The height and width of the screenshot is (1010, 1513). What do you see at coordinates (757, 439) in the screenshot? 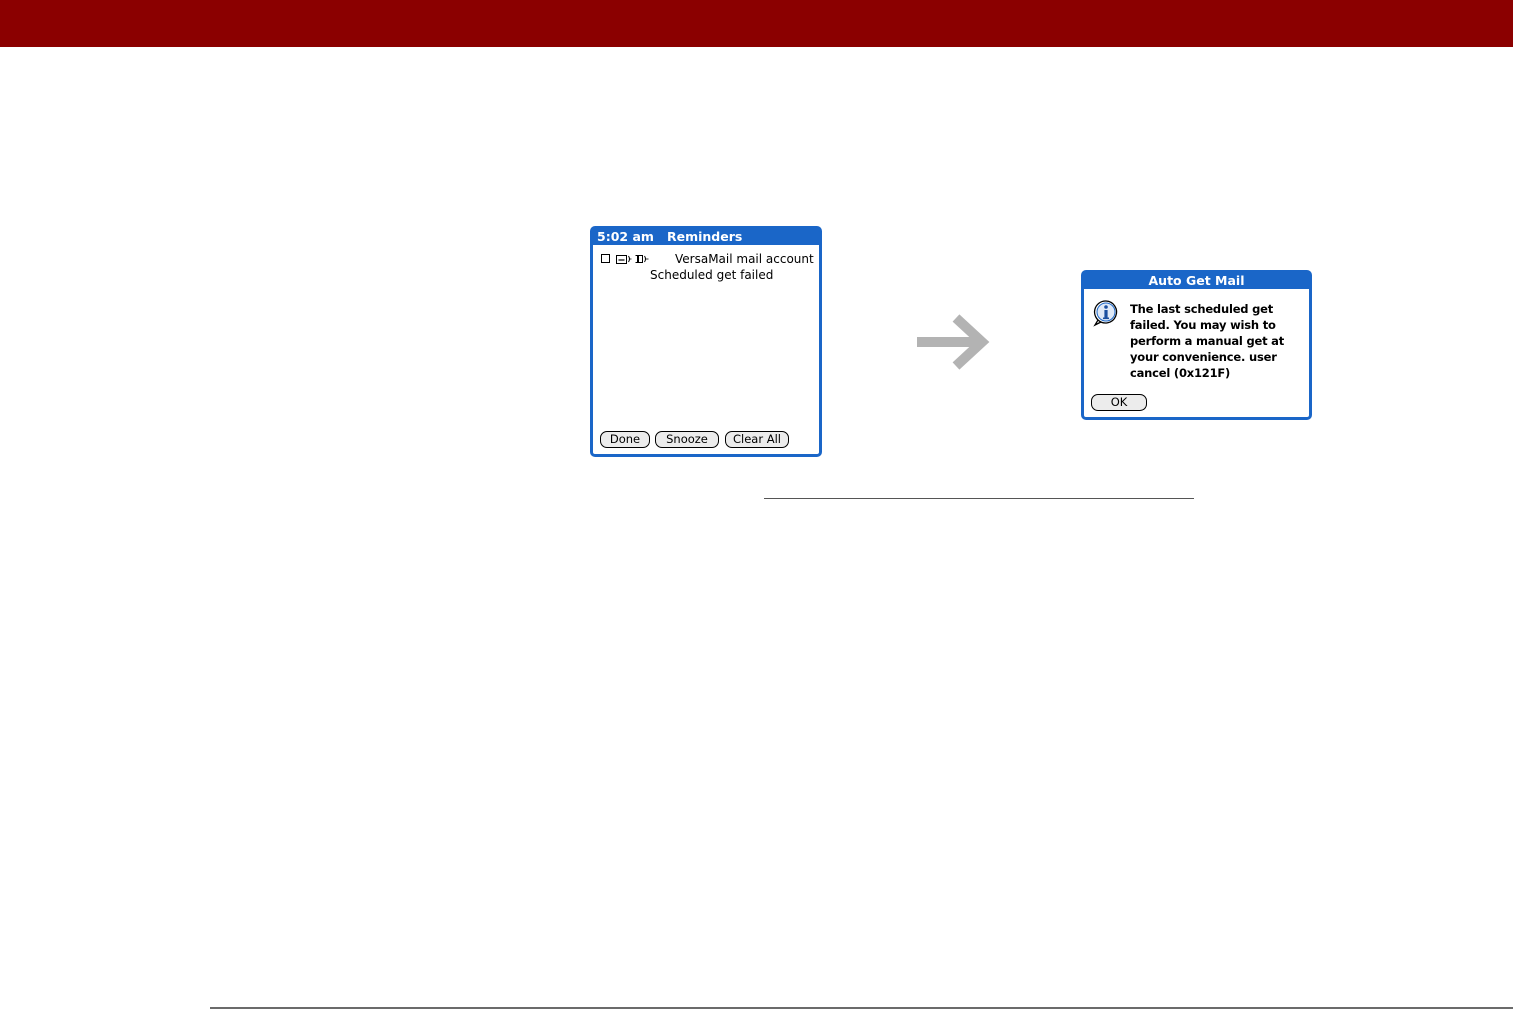
I see `clear-all-button: Clear All` at bounding box center [757, 439].